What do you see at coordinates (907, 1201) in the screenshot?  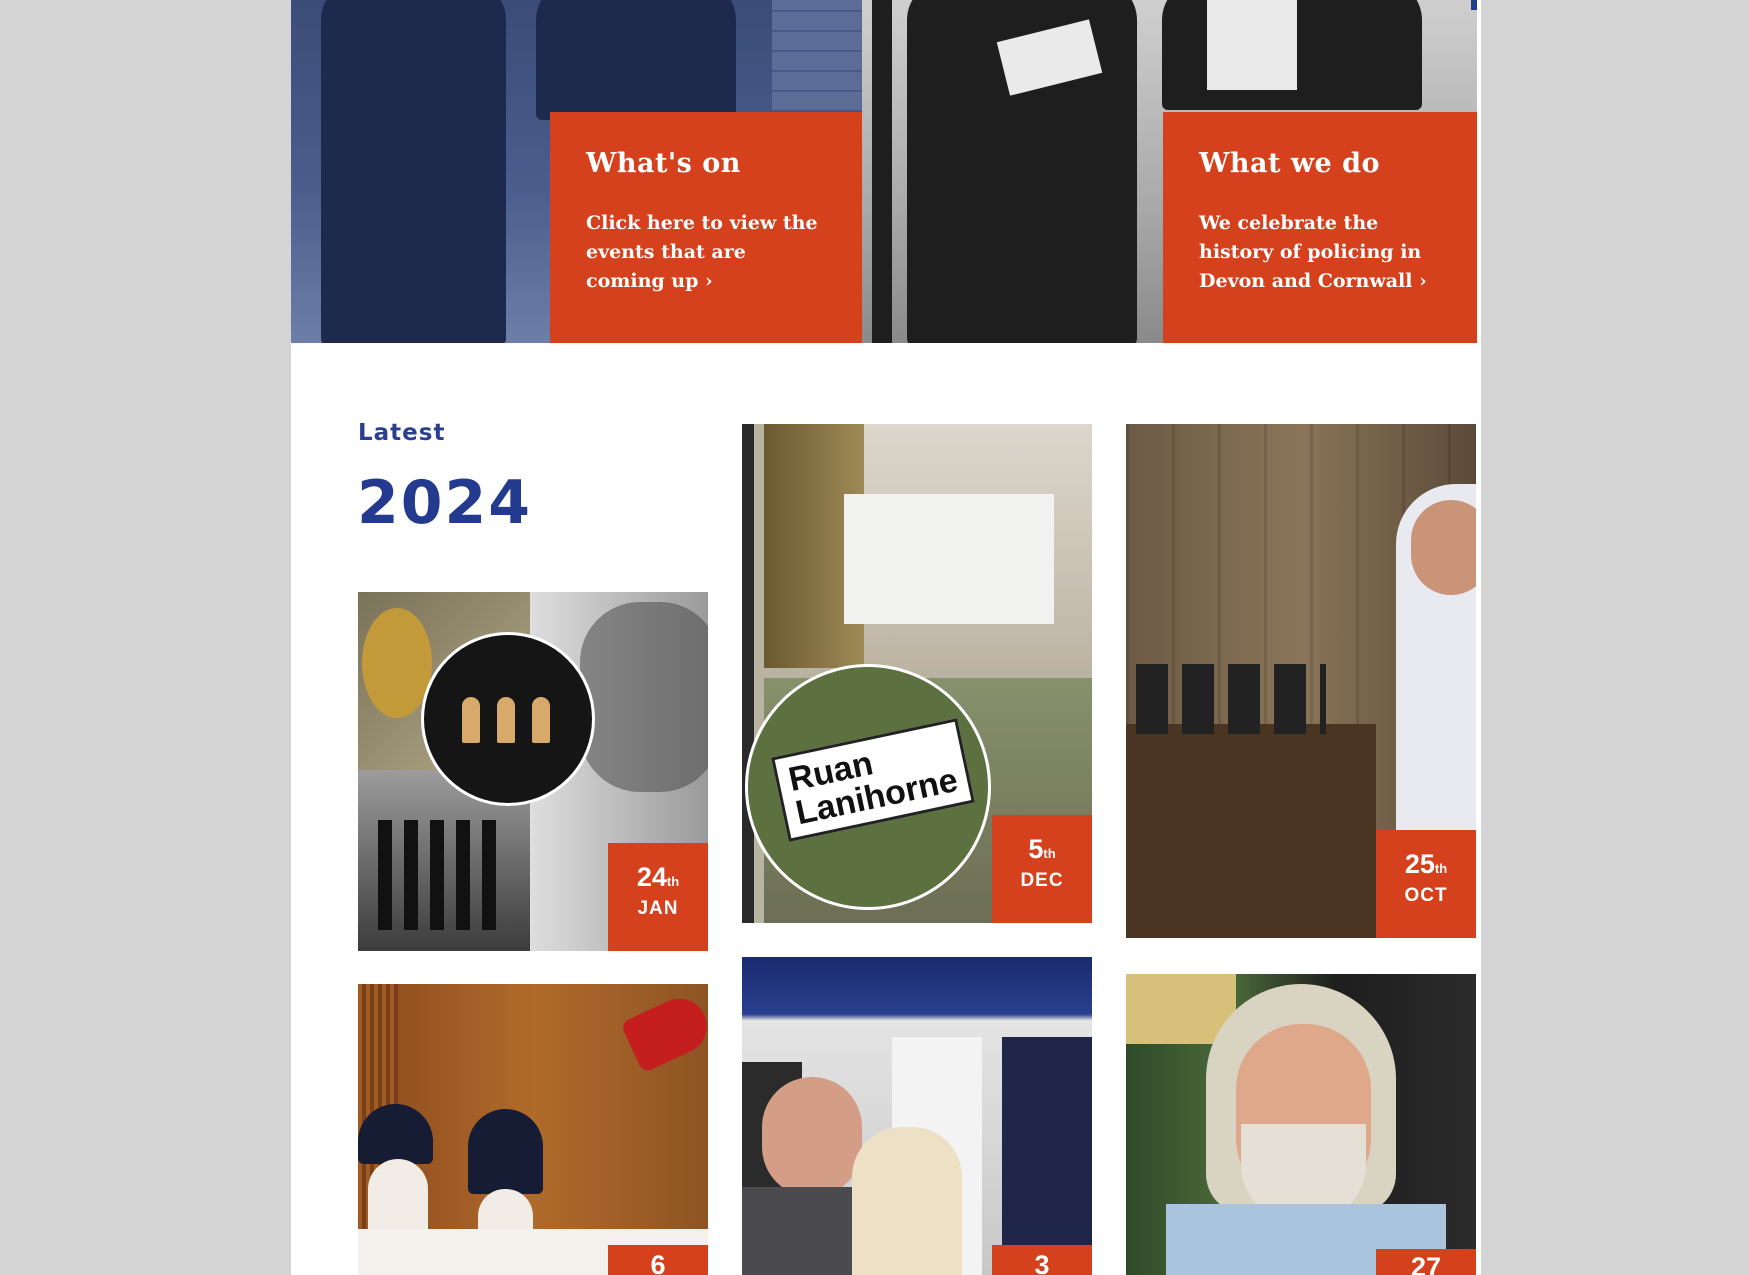 I see `lady-figure` at bounding box center [907, 1201].